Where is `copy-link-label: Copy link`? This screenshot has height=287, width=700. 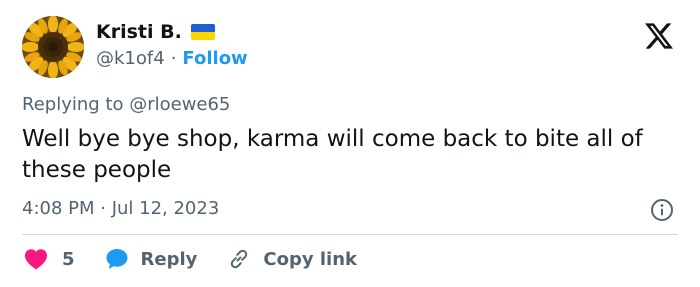
copy-link-label: Copy link is located at coordinates (310, 259).